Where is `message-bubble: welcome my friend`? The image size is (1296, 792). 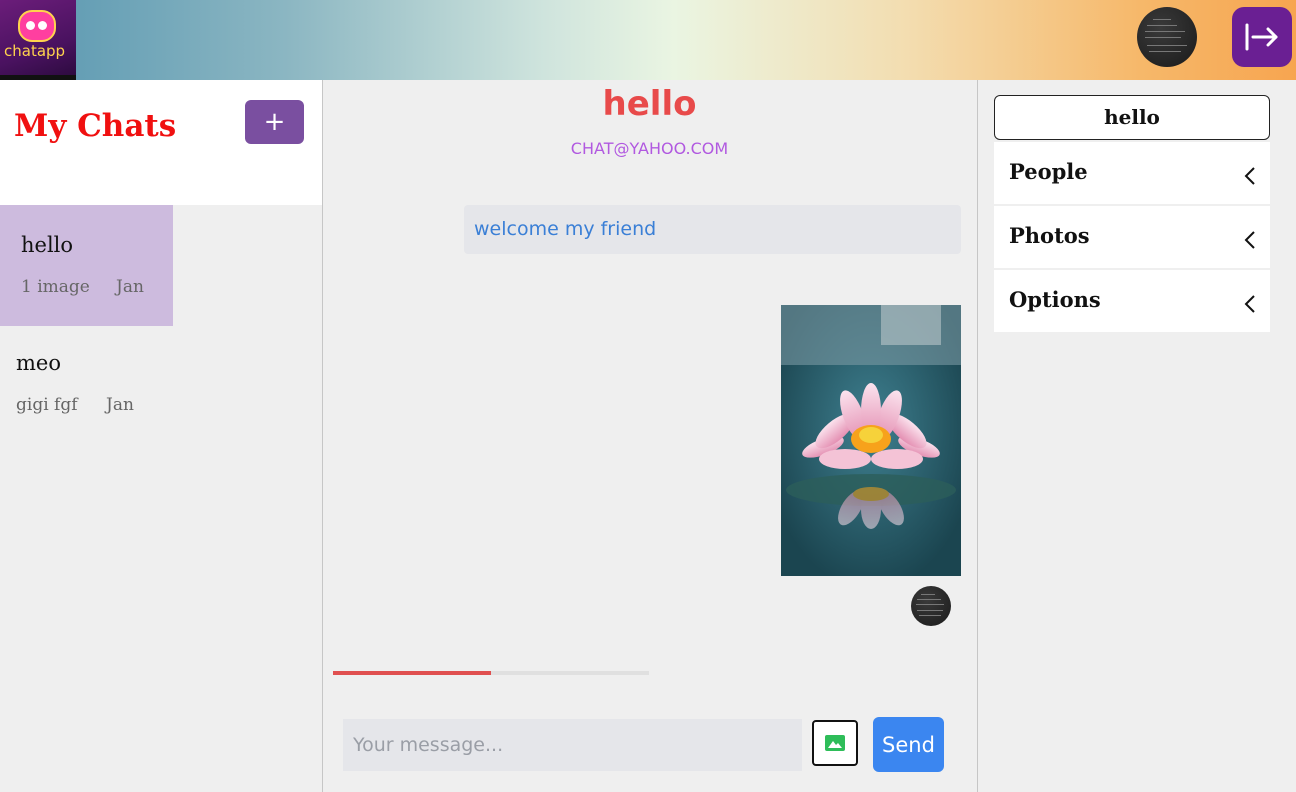
message-bubble: welcome my friend is located at coordinates (712, 229).